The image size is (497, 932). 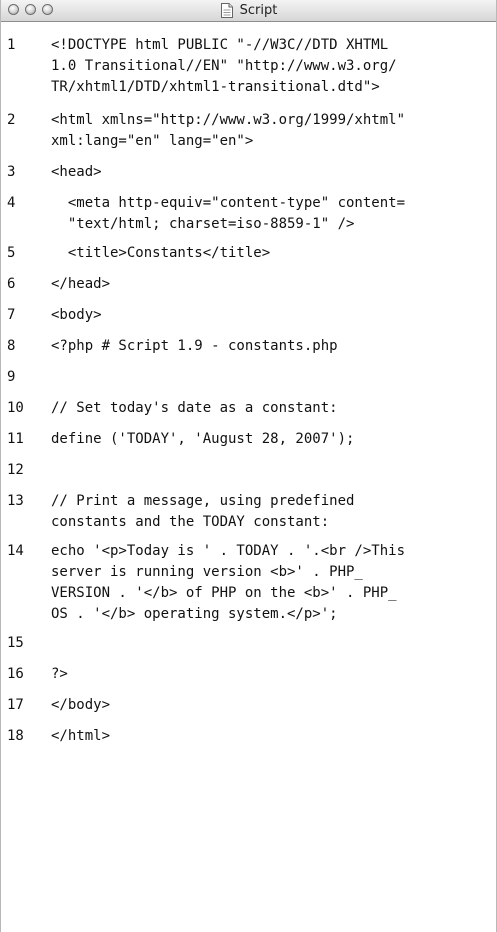 What do you see at coordinates (11, 253) in the screenshot?
I see `line-number: 5` at bounding box center [11, 253].